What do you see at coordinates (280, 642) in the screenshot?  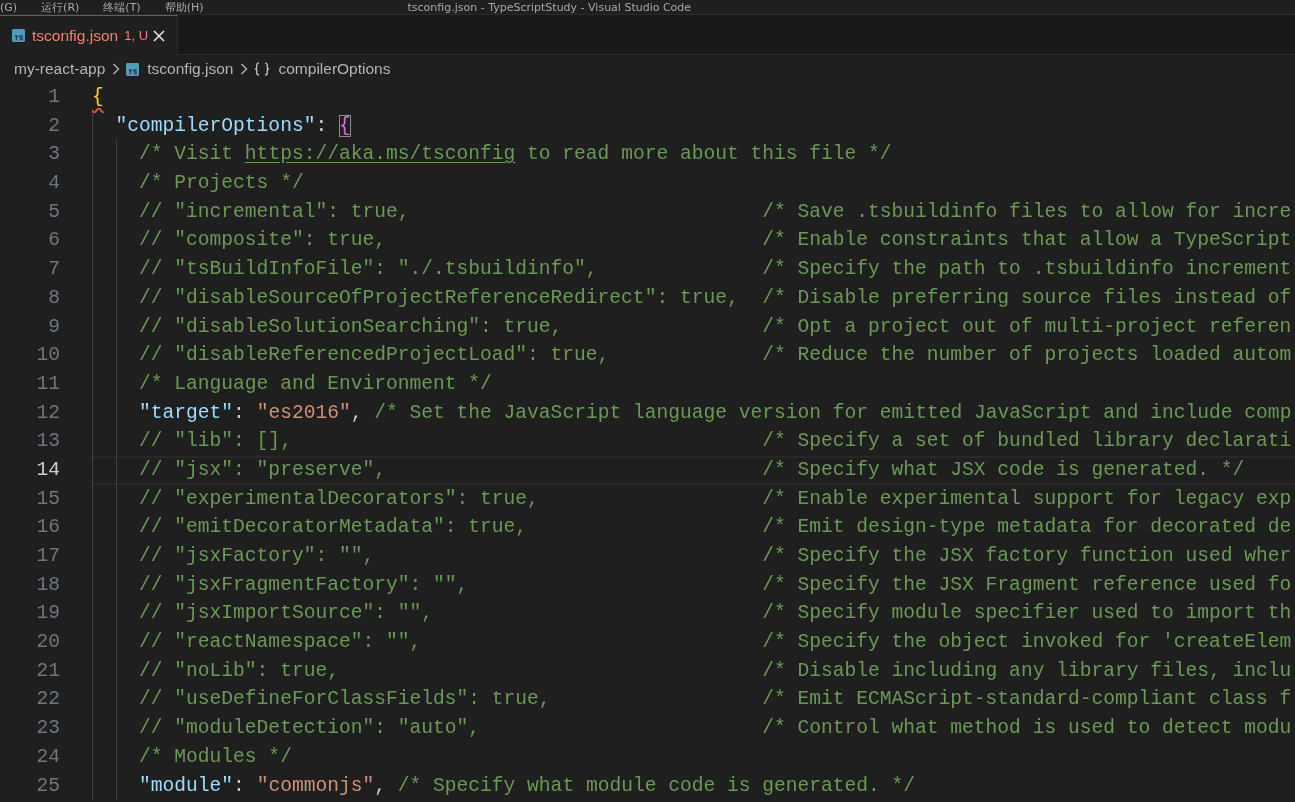 I see `commented-option: // "reactNamespace": "",` at bounding box center [280, 642].